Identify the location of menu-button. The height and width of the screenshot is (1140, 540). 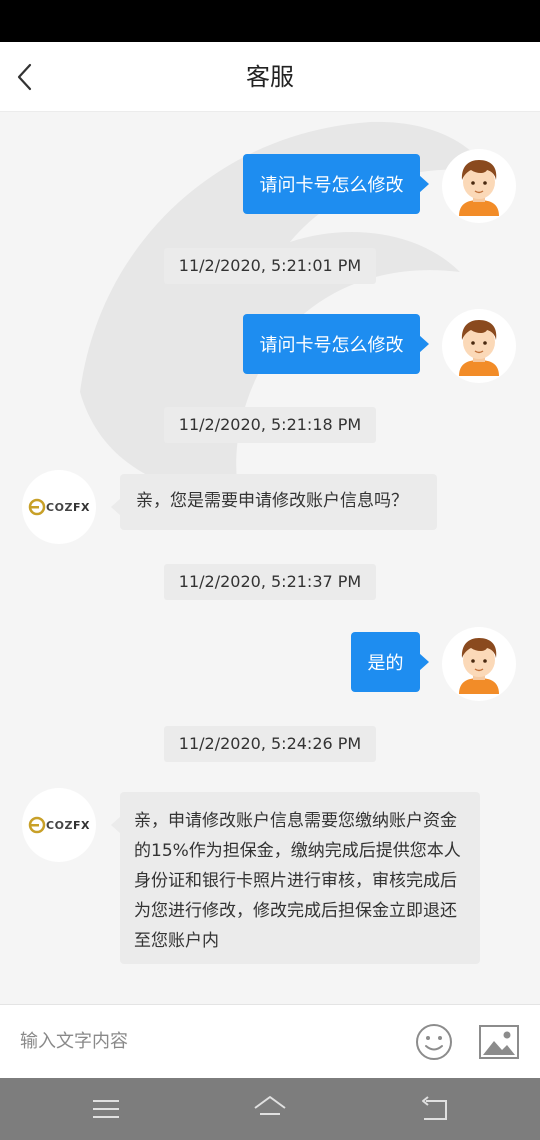
(106, 1109).